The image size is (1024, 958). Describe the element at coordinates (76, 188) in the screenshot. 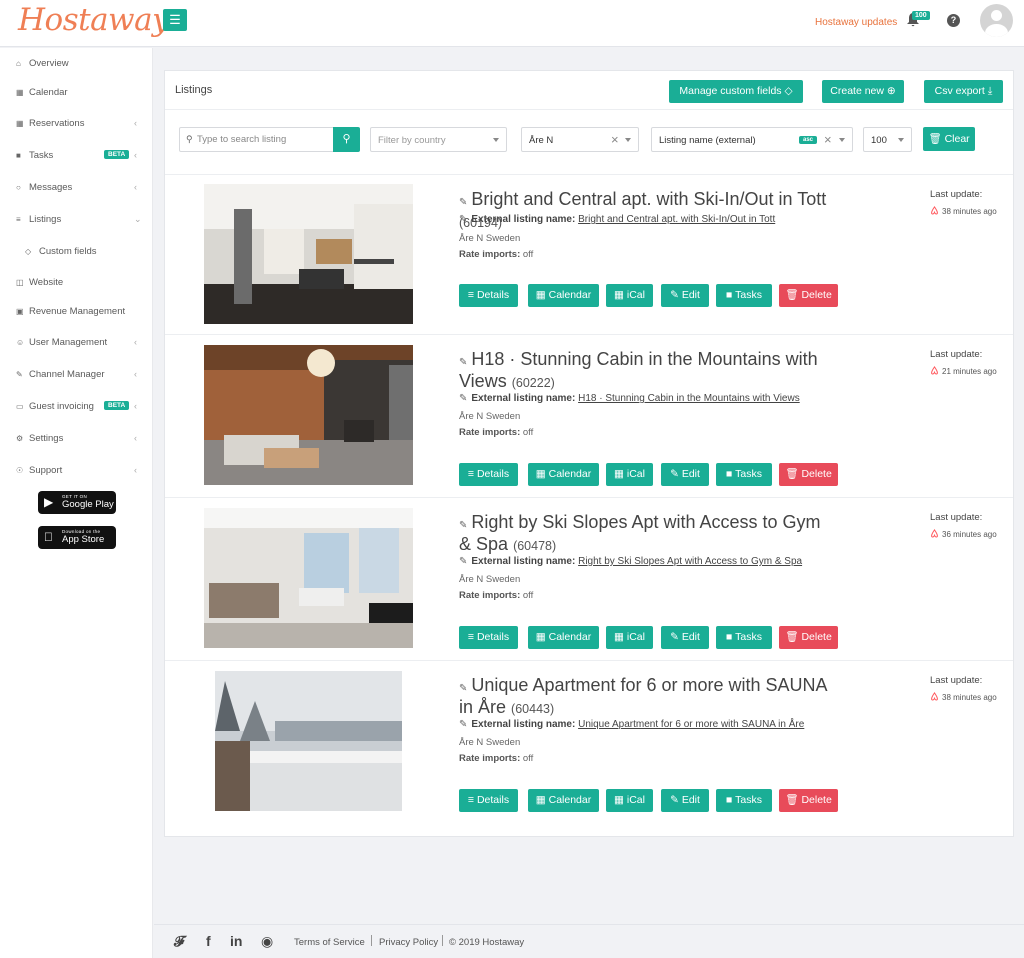

I see `sidebar-item-messages: ○ Messages ‹` at that location.